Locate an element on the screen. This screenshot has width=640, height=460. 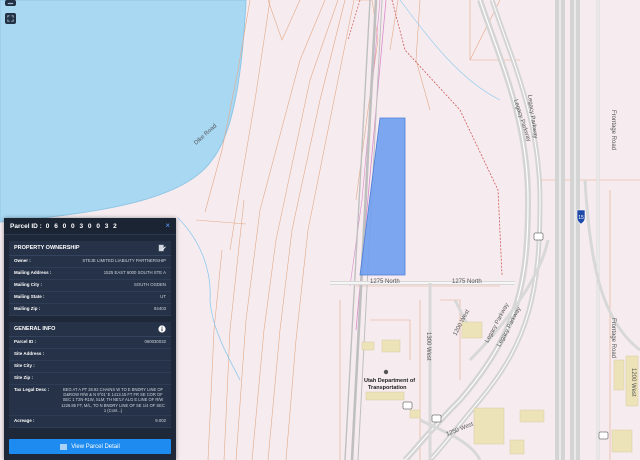
label-1200-west-b: 1200 West is located at coordinates (633, 382).